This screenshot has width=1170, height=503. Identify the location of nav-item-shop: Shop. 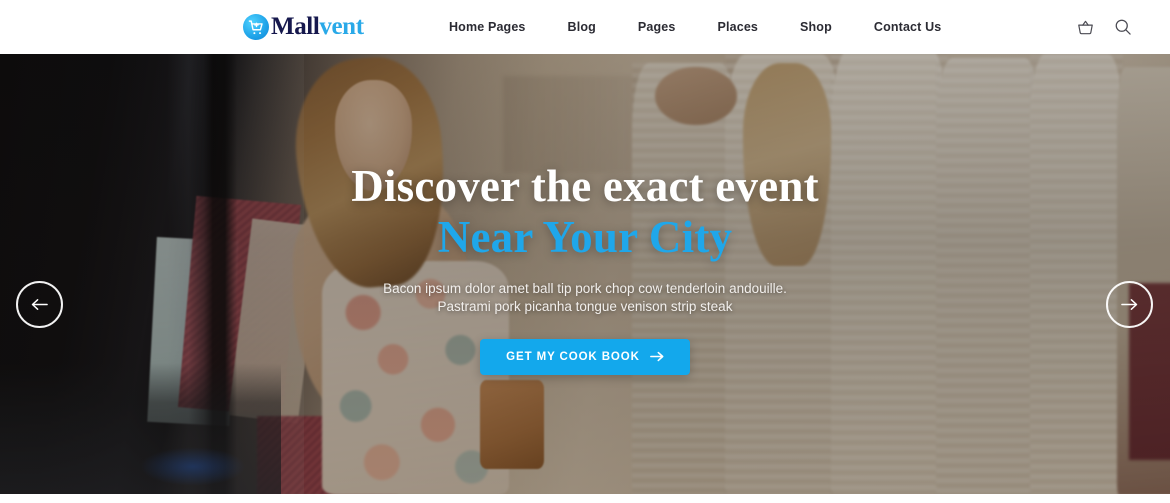
(816, 27).